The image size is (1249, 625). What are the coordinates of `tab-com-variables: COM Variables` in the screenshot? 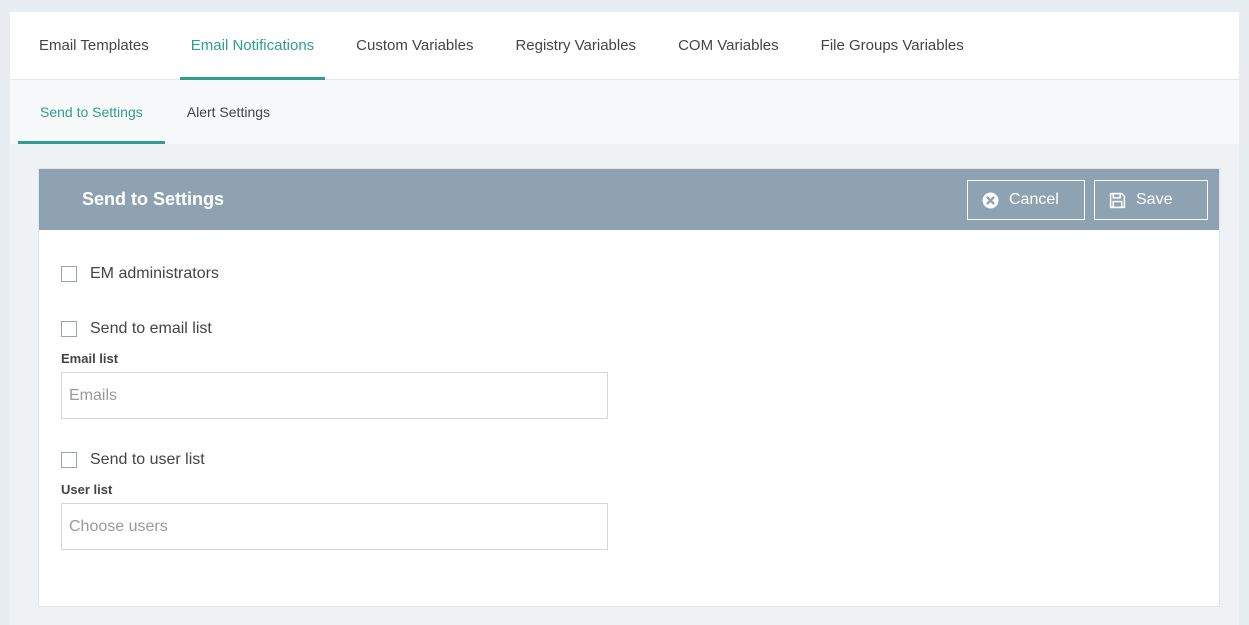 It's located at (728, 45).